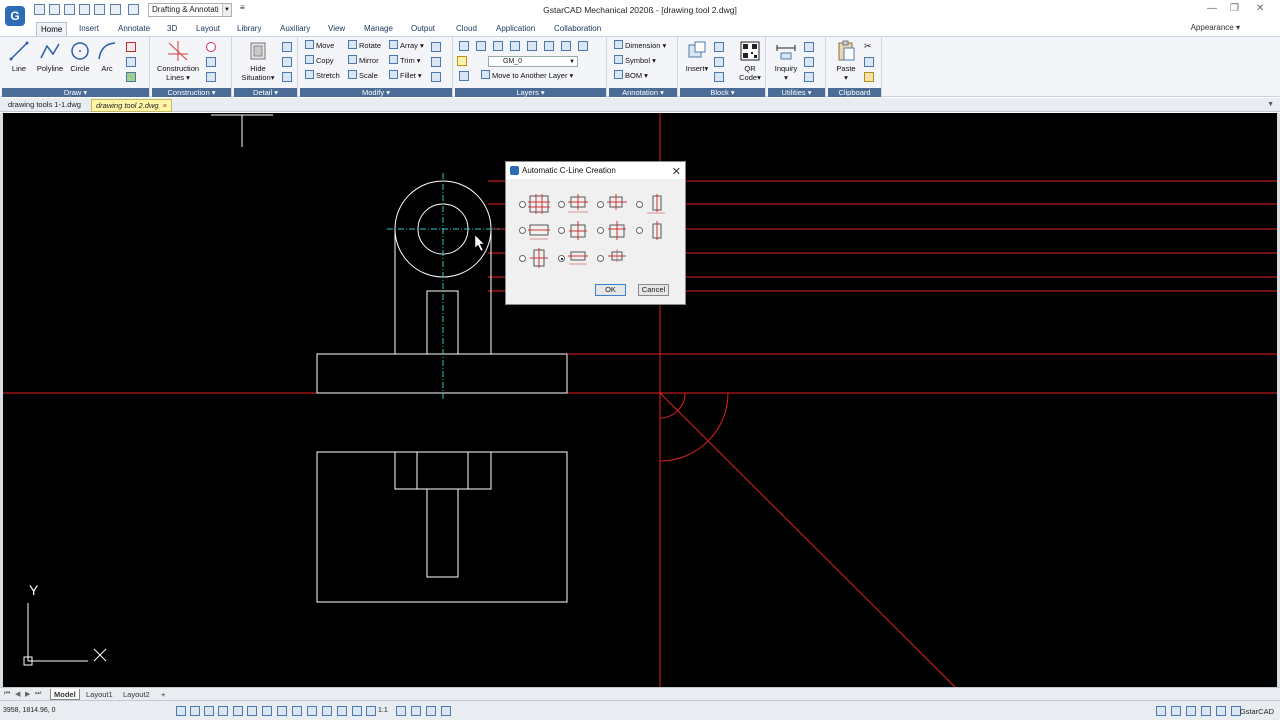 Image resolution: width=1280 pixels, height=720 pixels. I want to click on annotation-panel-title: Annotation ▾, so click(643, 92).